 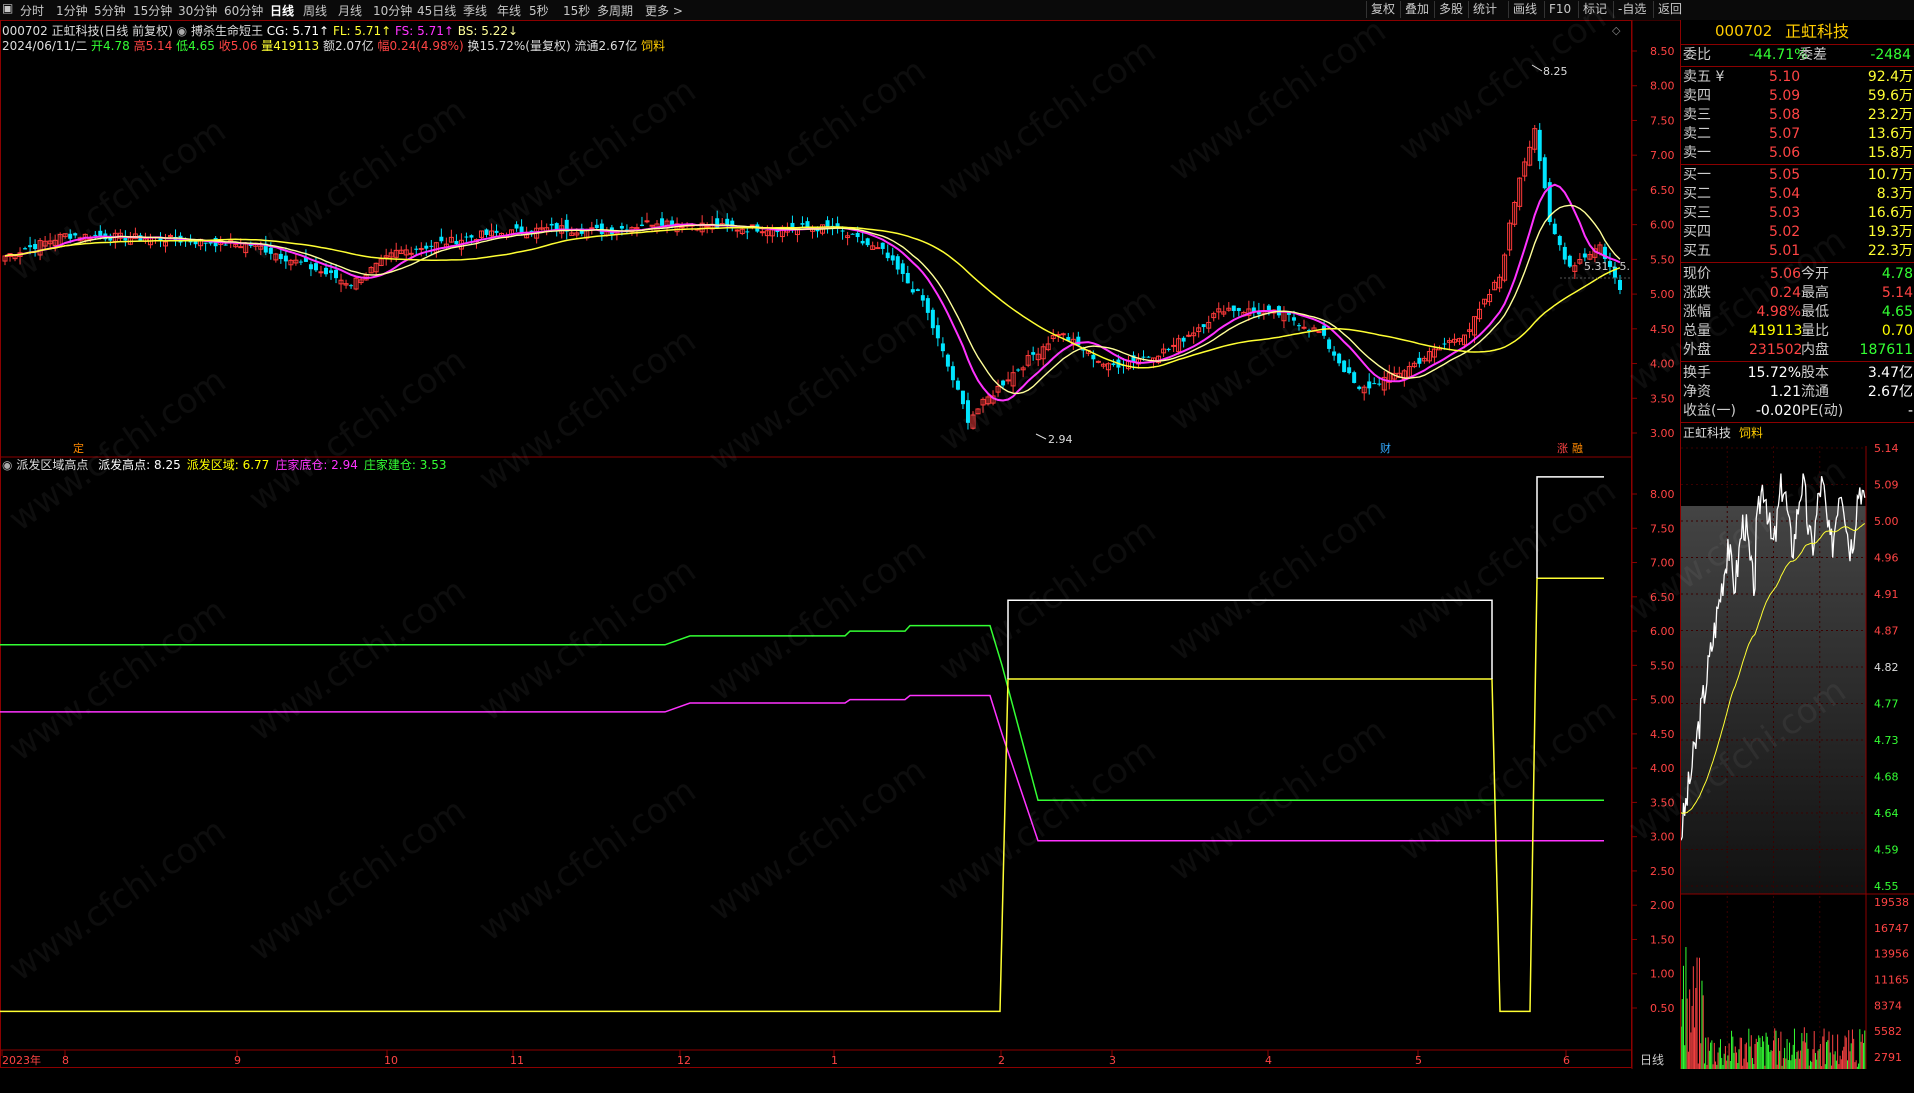 What do you see at coordinates (315, 10) in the screenshot?
I see `period-tab-7: 周线` at bounding box center [315, 10].